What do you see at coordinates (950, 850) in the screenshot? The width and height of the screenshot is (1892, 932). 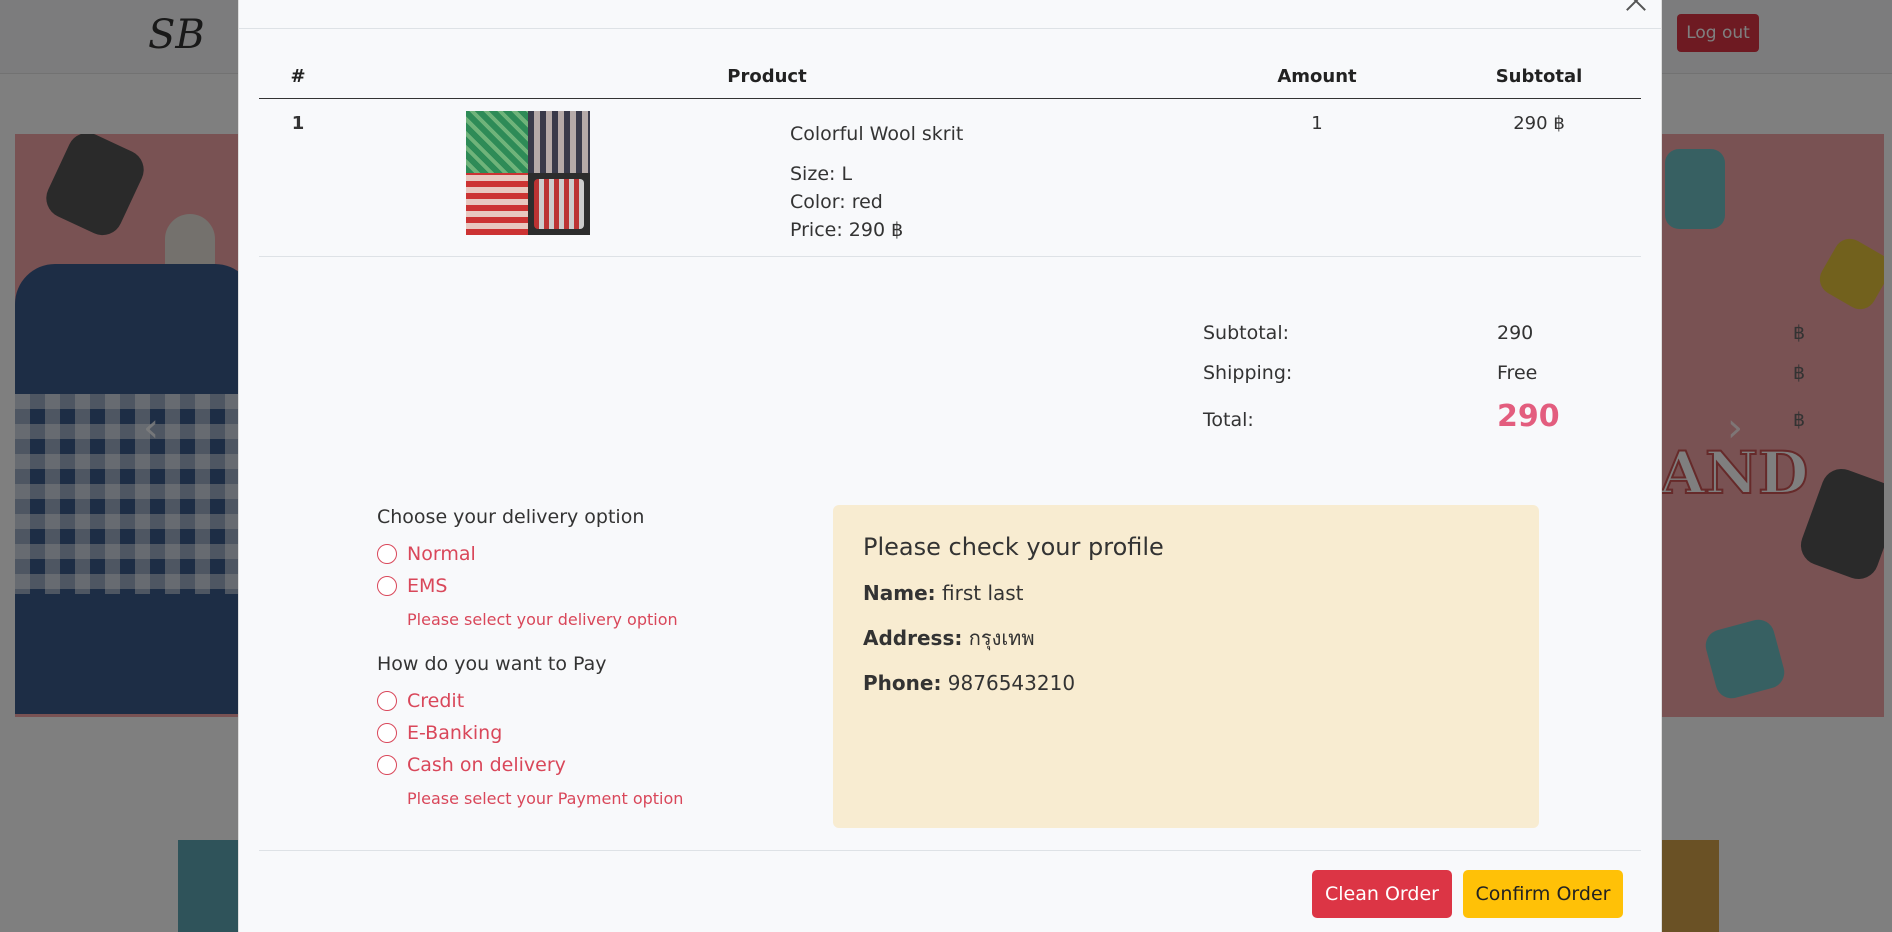 I see `modal-footer-divider` at bounding box center [950, 850].